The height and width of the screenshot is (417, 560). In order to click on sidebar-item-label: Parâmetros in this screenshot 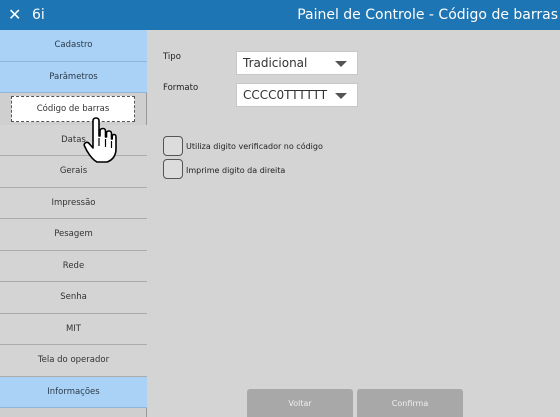, I will do `click(73, 76)`.